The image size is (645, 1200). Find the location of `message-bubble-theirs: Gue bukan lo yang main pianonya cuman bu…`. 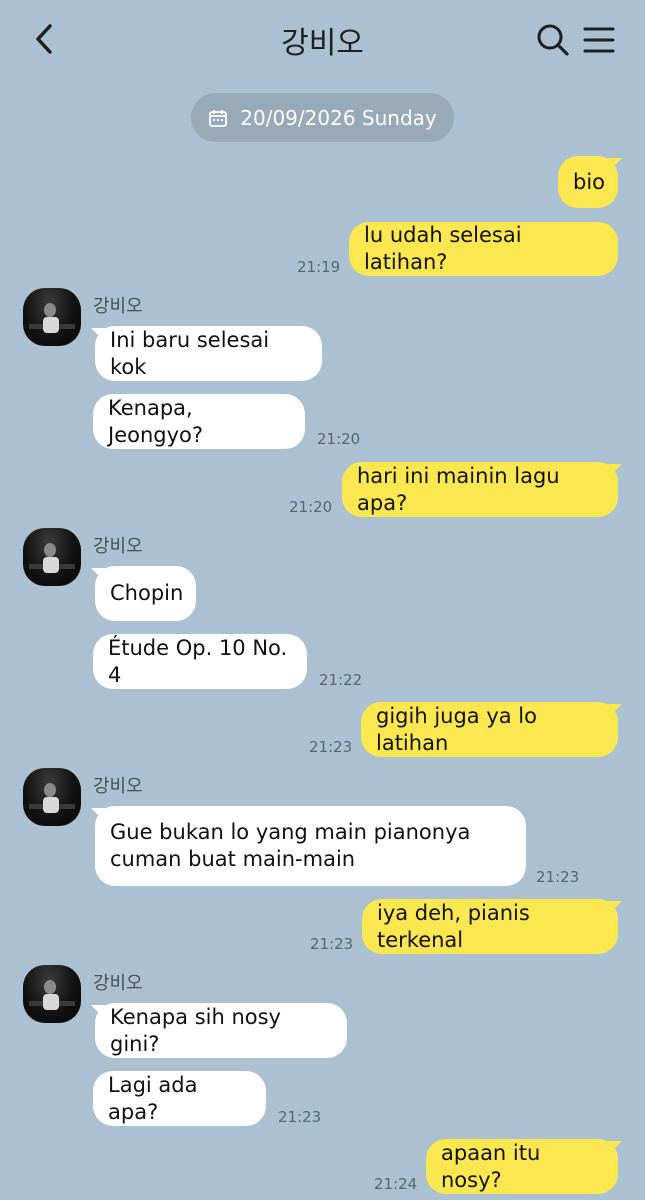

message-bubble-theirs: Gue bukan lo yang main pianonya cuman bu… is located at coordinates (310, 846).